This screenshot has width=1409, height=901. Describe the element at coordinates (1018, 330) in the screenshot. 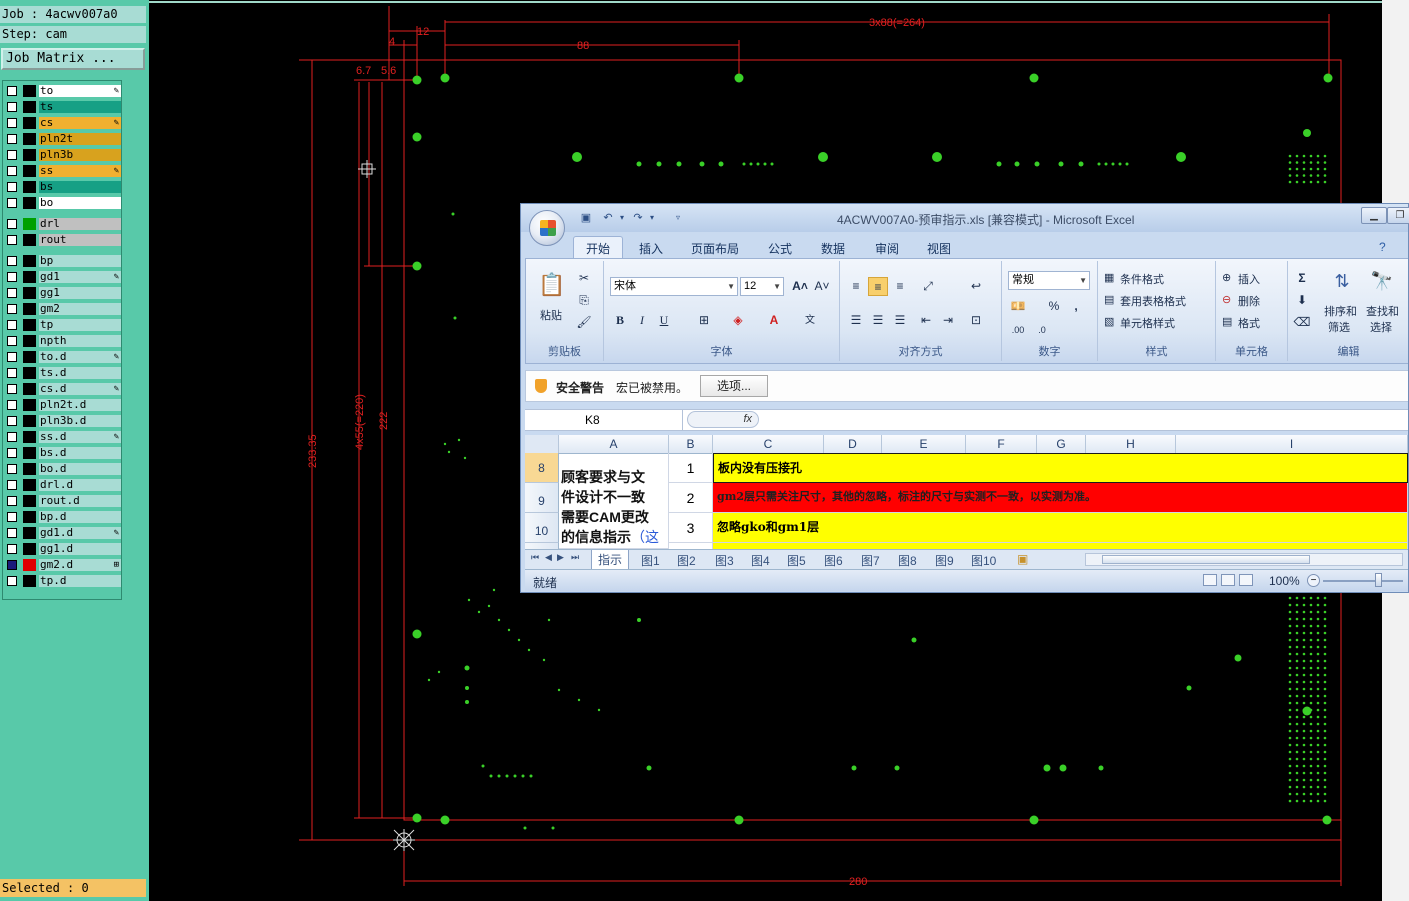

I see `increase-decimal-icon: .00` at that location.